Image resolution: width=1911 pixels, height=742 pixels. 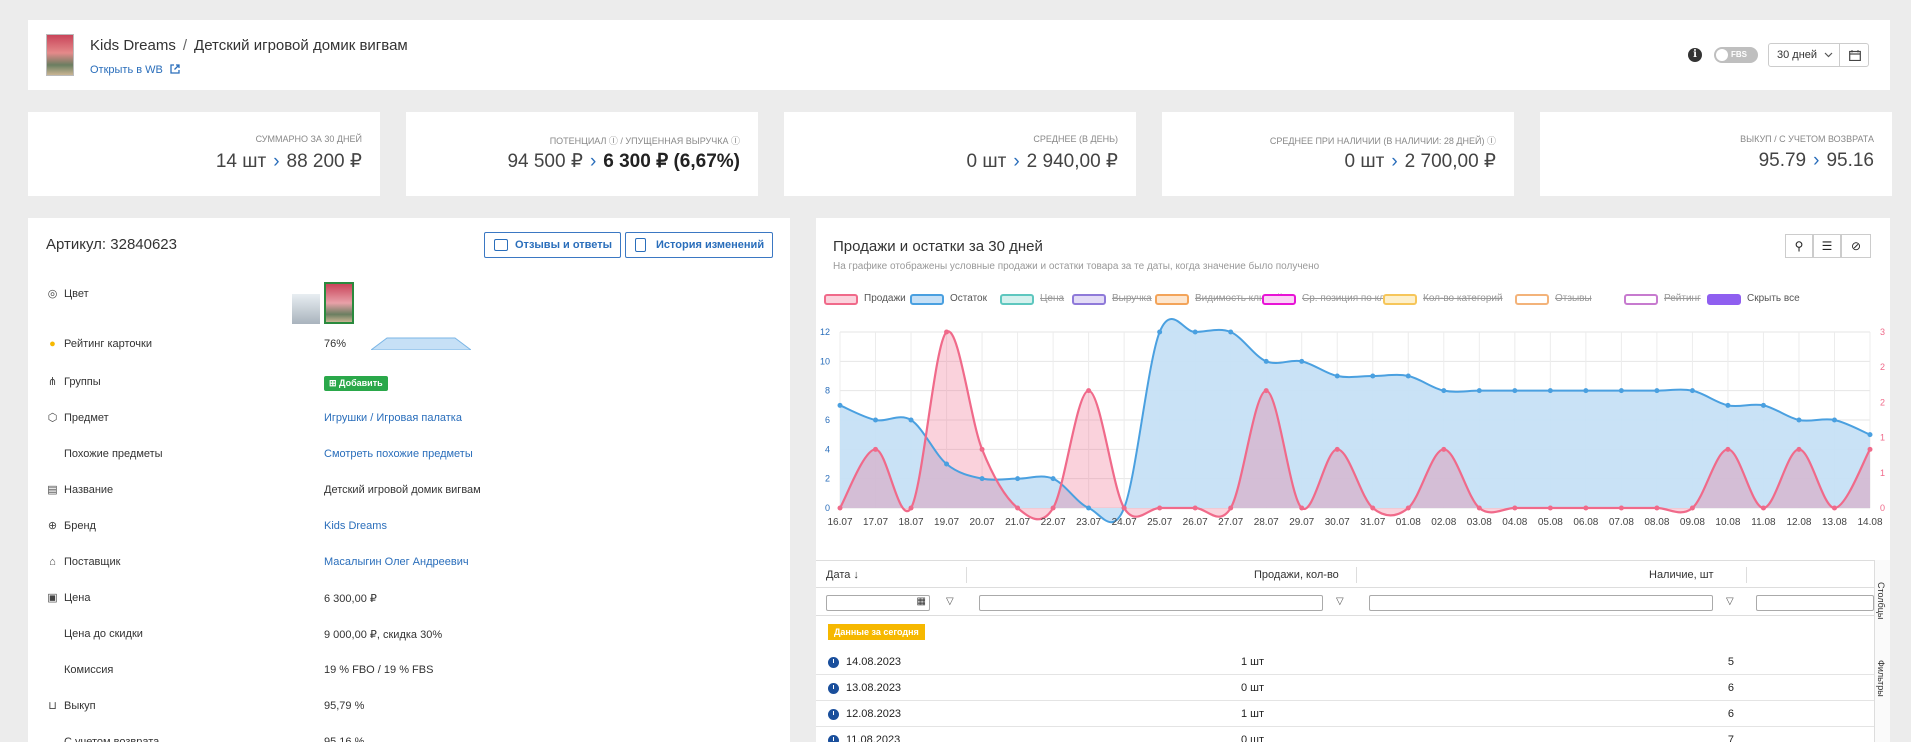 I want to click on name-icon: ▤, so click(x=52, y=490).